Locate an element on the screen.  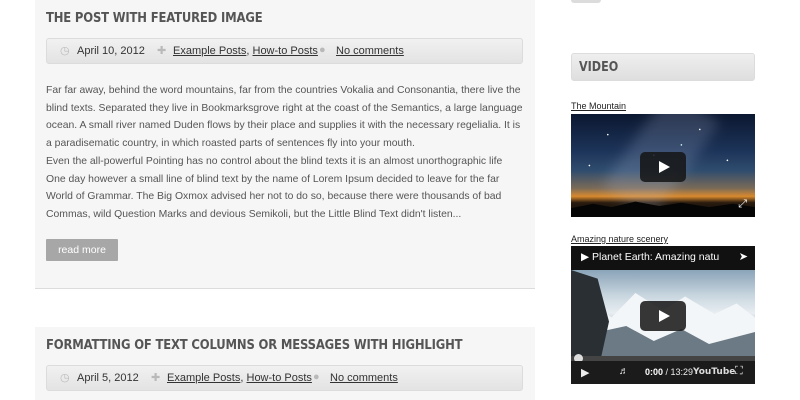
widget-title: VIDEO is located at coordinates (599, 67).